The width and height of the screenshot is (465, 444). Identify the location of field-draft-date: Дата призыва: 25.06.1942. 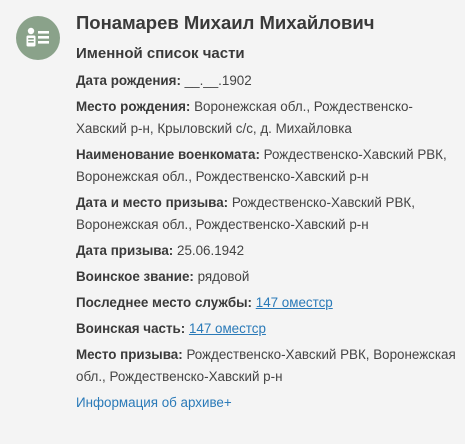
(267, 251).